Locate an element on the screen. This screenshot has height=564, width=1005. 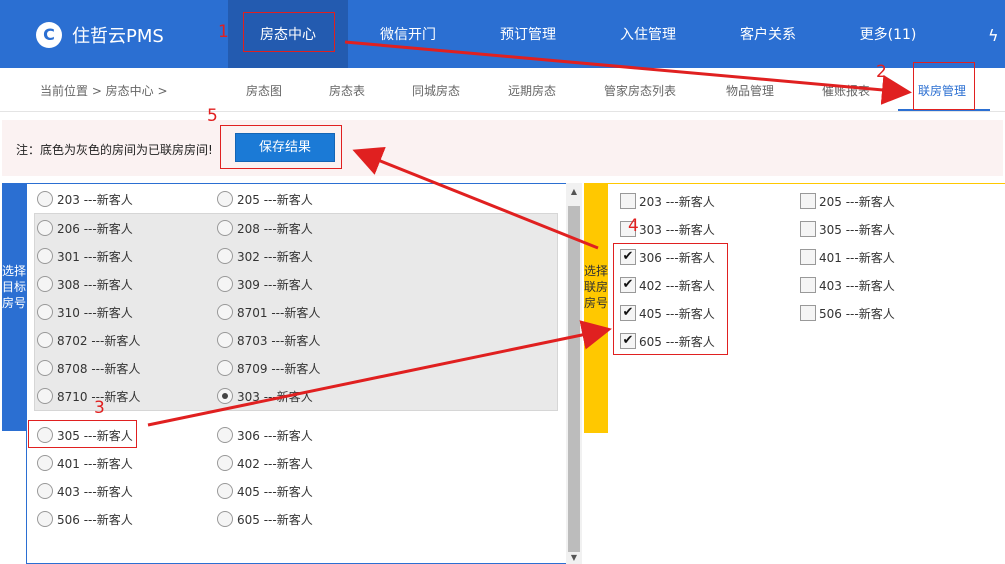
logo-icon: C is located at coordinates (49, 35).